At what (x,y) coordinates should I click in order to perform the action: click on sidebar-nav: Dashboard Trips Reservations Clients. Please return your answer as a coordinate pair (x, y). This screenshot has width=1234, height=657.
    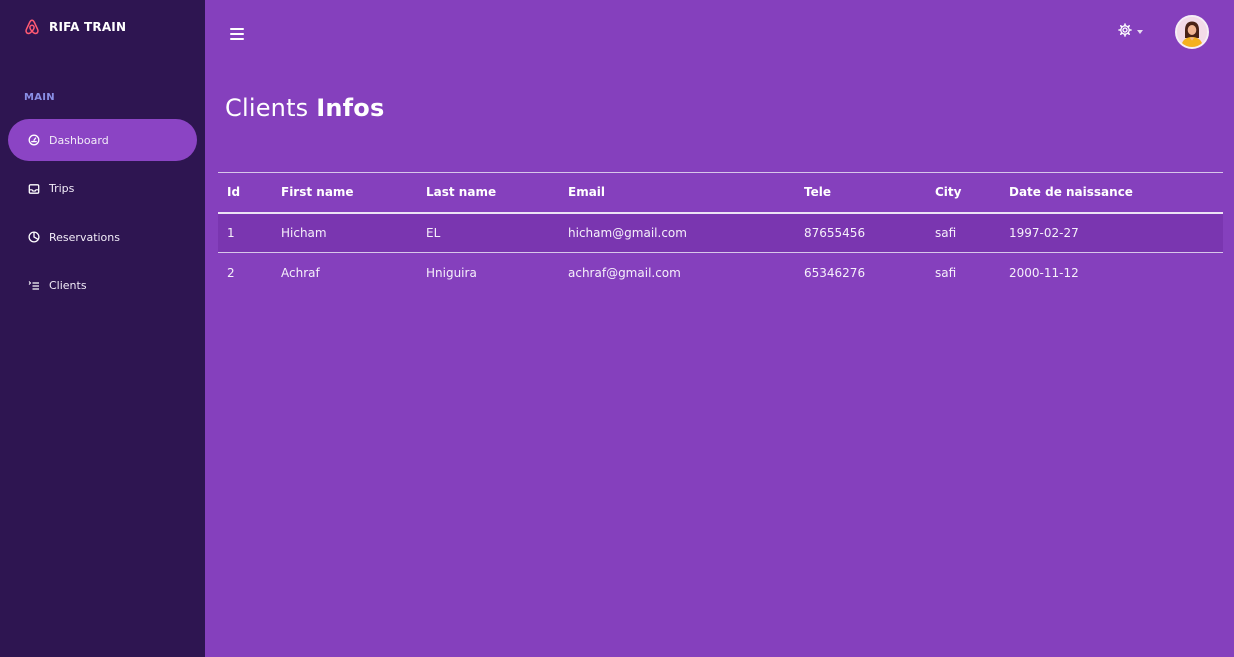
    Looking at the image, I should click on (102, 216).